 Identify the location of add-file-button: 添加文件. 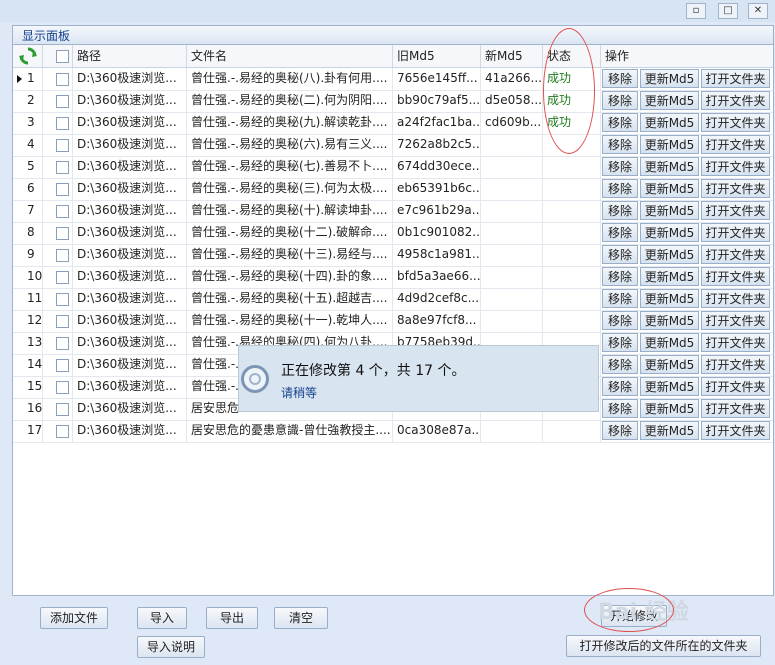
(74, 618).